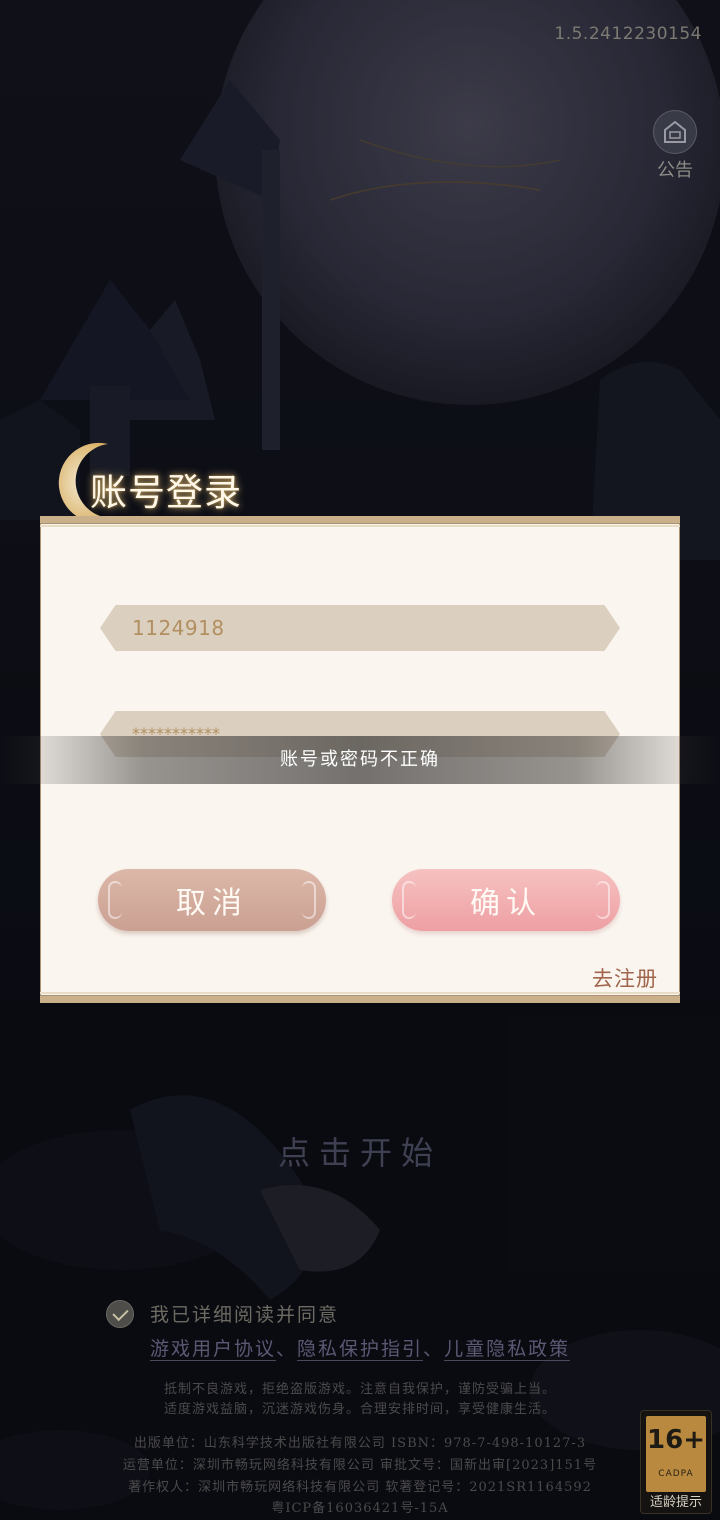 This screenshot has width=720, height=1520. I want to click on login-title-text: 账号登录, so click(166, 492).